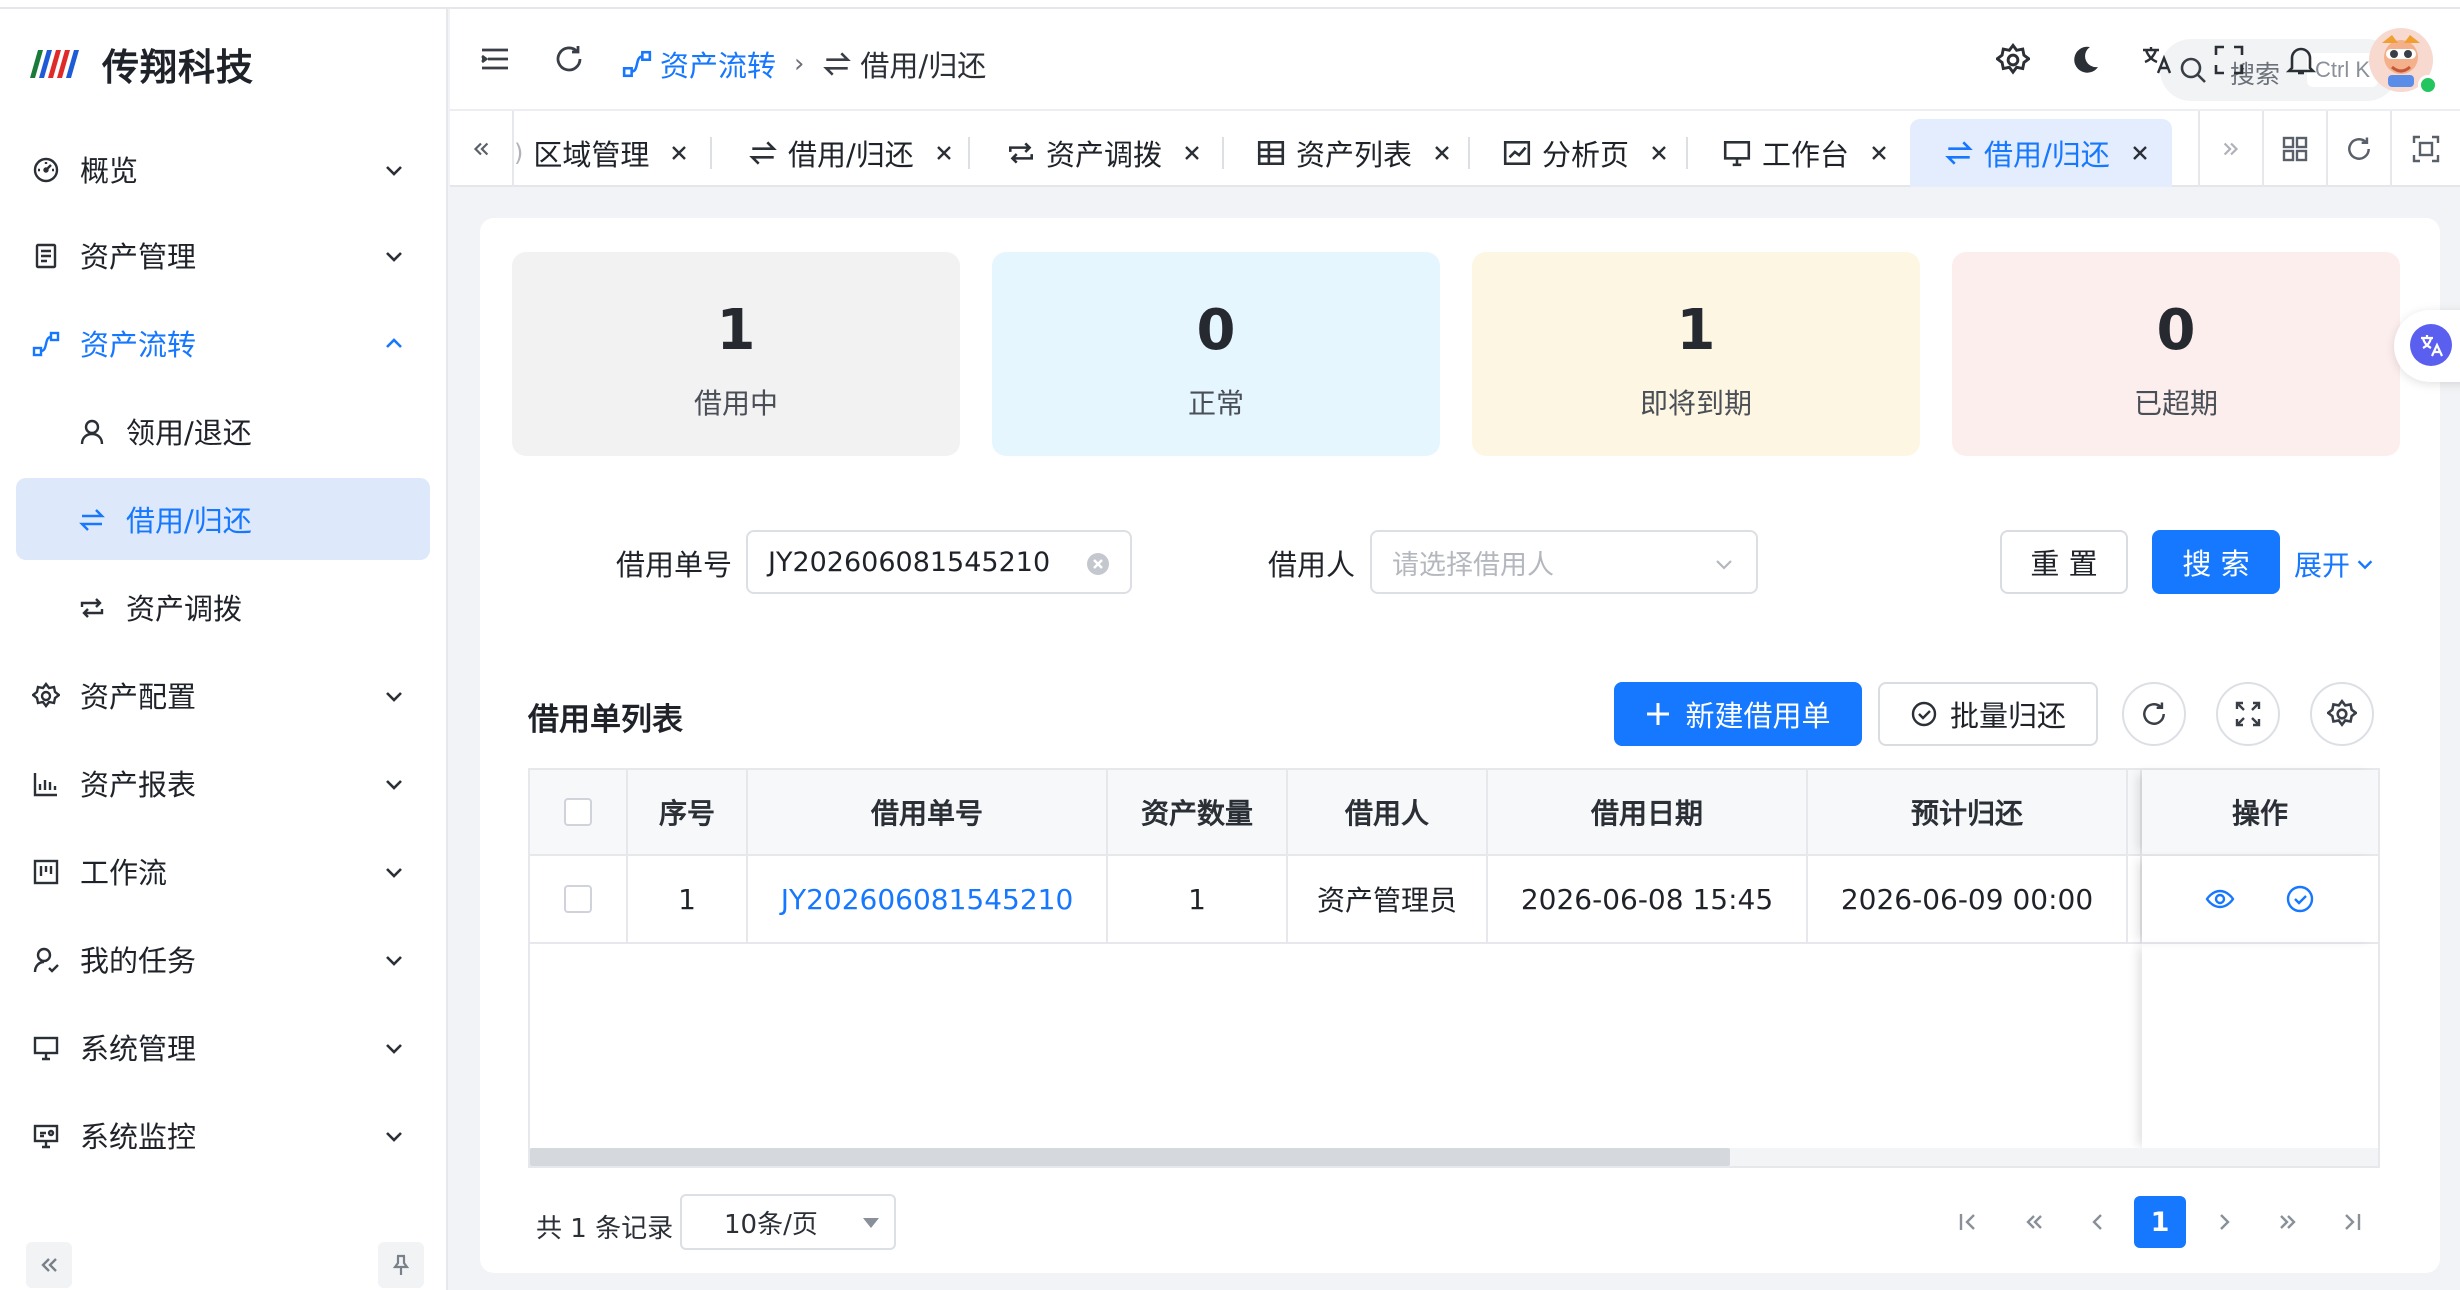 The width and height of the screenshot is (2460, 1290). Describe the element at coordinates (1130, 1157) in the screenshot. I see `horizontal-scrollbar-thumb` at that location.